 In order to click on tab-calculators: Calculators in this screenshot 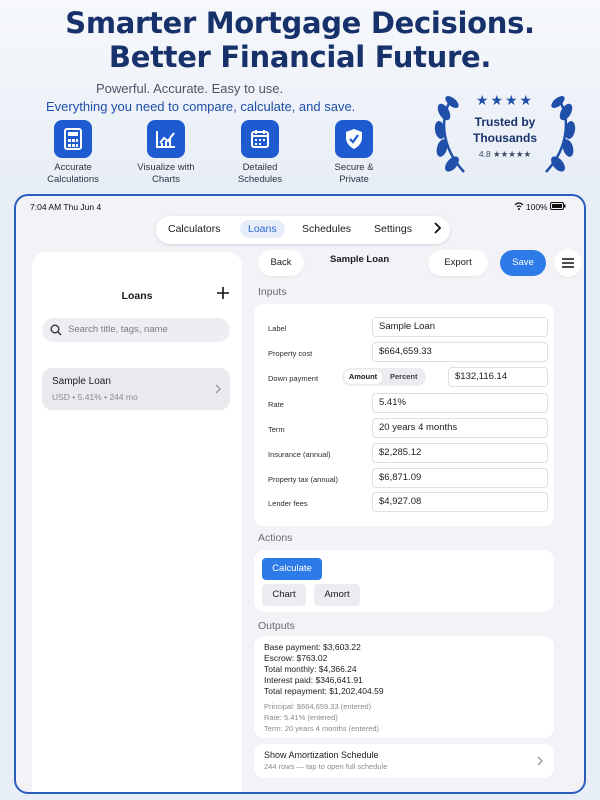, I will do `click(194, 229)`.